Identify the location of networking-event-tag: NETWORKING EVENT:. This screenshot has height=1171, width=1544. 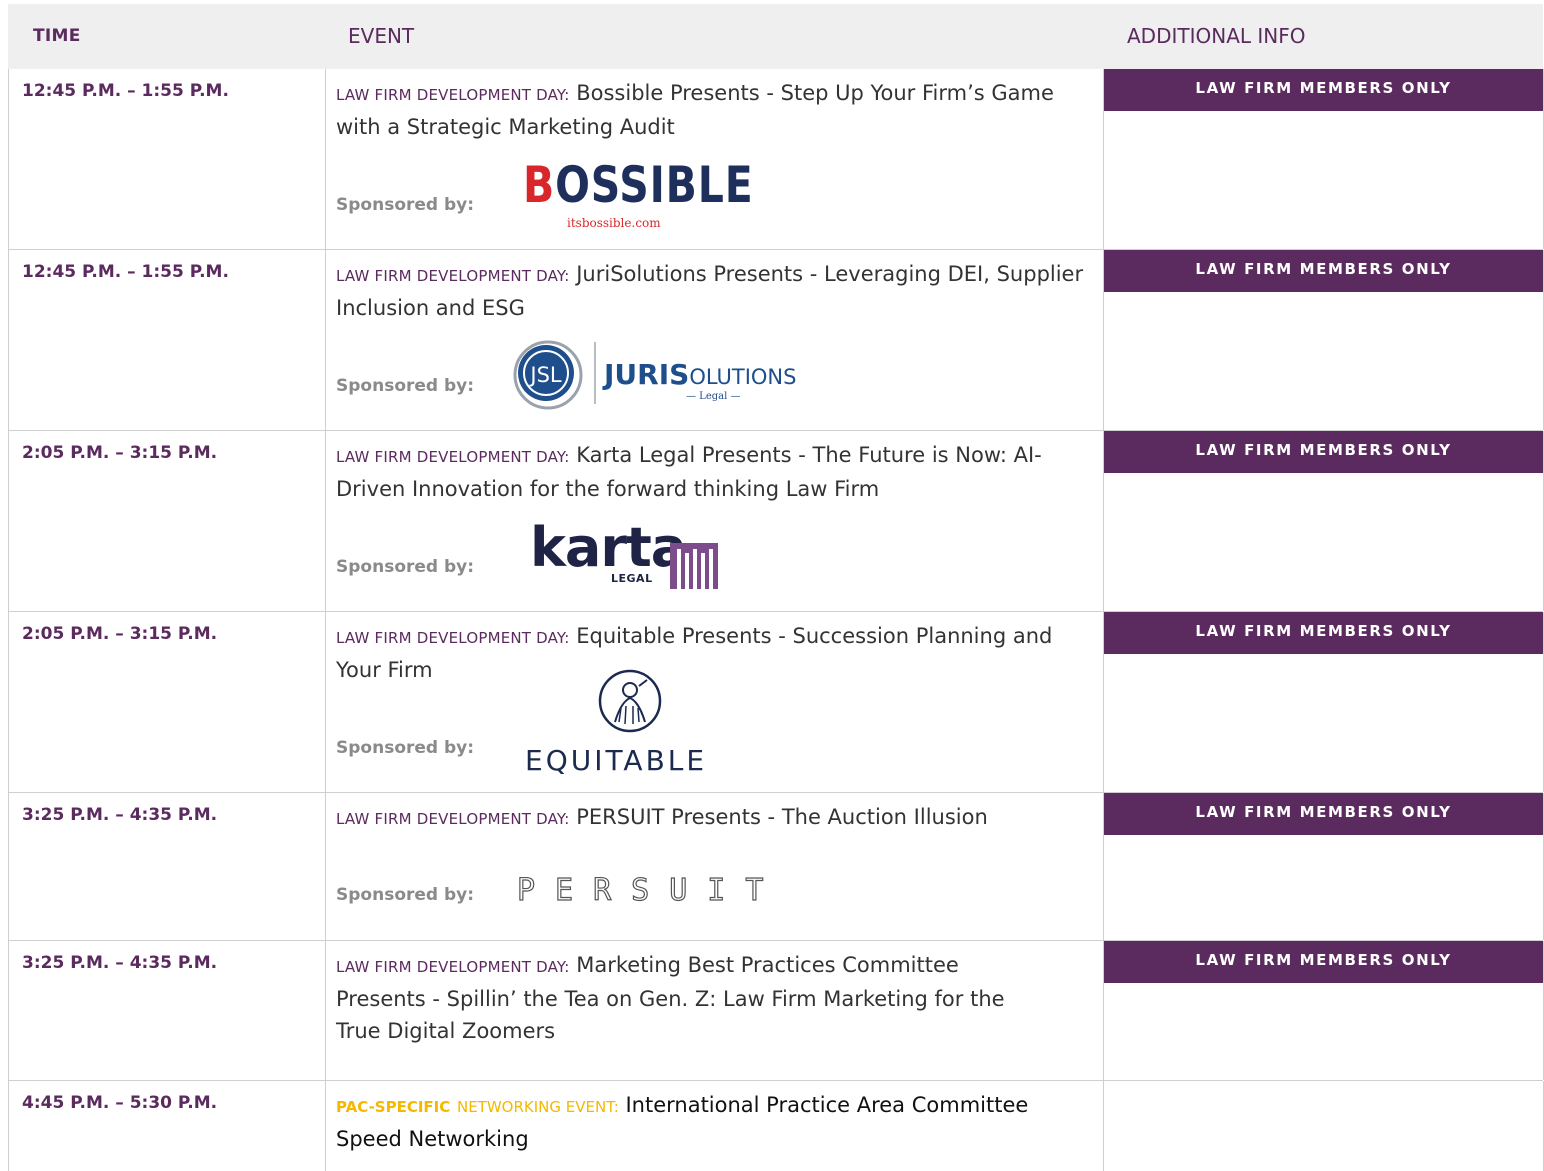
(537, 1107).